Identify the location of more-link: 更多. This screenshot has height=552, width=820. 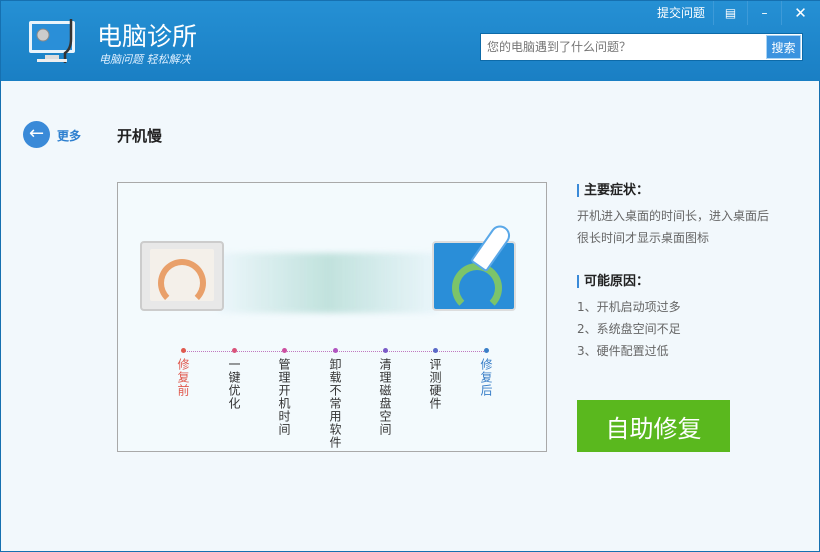
(69, 135).